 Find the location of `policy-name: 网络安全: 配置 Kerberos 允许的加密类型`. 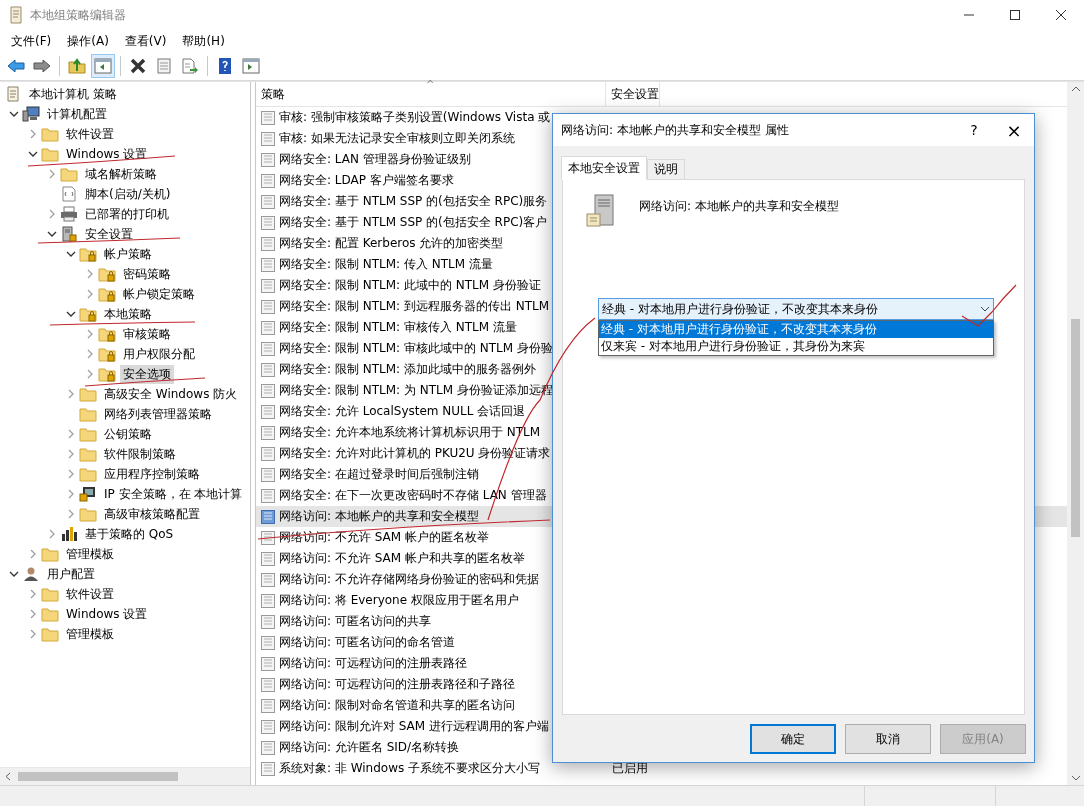

policy-name: 网络安全: 配置 Kerberos 允许的加密类型 is located at coordinates (391, 243).